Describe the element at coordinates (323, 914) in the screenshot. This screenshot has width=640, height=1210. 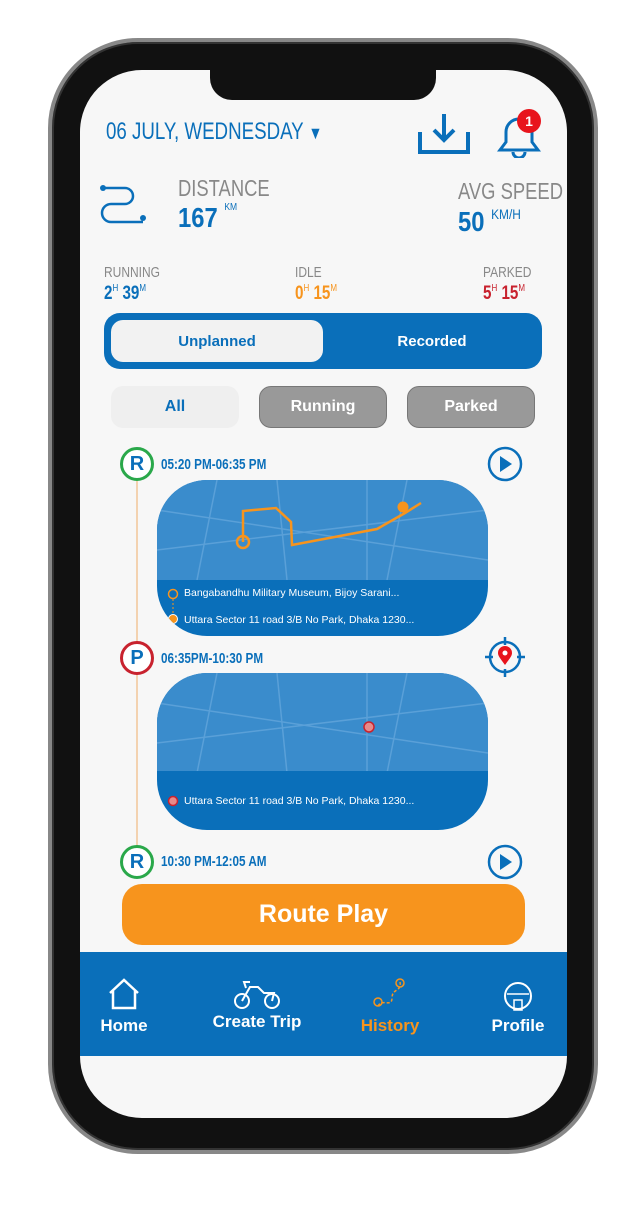
I see `route-play-button: Route Play` at that location.